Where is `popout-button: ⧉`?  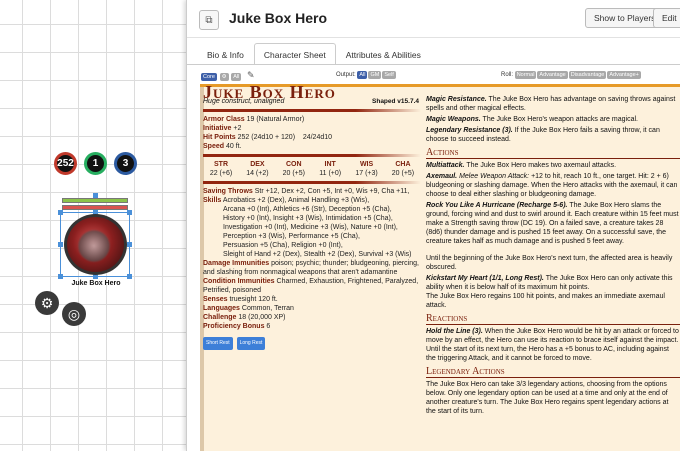
popout-button: ⧉ is located at coordinates (209, 20).